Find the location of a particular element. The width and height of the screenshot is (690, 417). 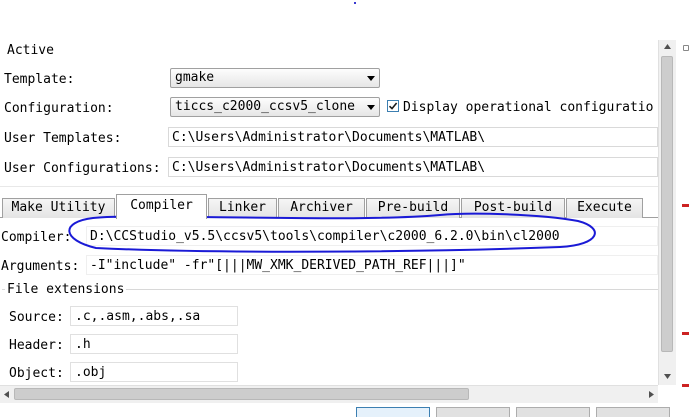

horizontal-scroll-thumb is located at coordinates (241, 394).